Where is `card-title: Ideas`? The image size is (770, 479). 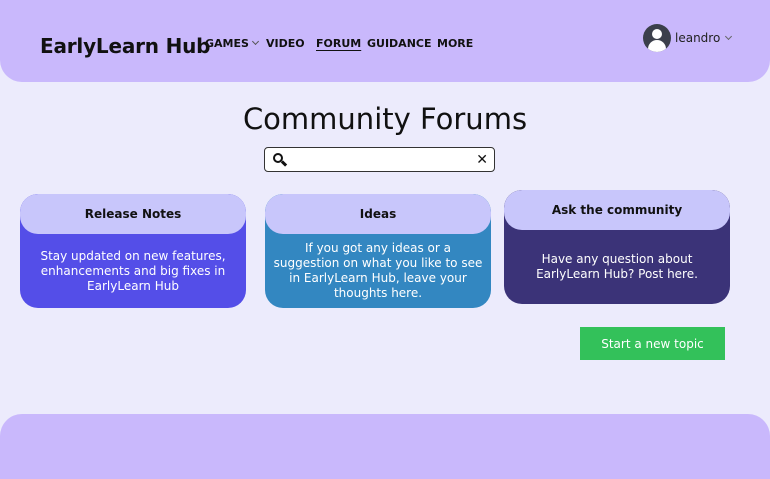 card-title: Ideas is located at coordinates (378, 214).